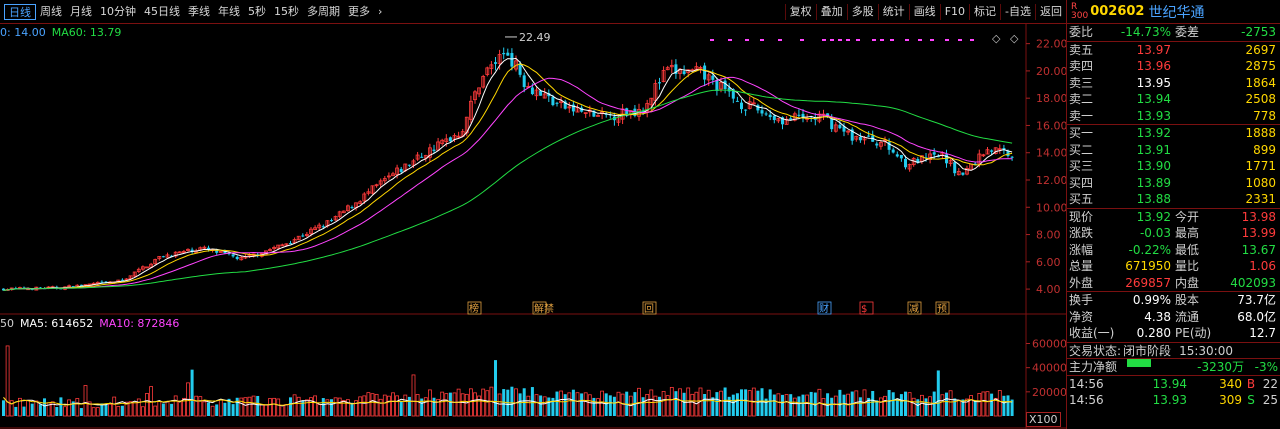 This screenshot has height=429, width=1280. I want to click on bids-row: 买一 13.92 1888, so click(1173, 133).